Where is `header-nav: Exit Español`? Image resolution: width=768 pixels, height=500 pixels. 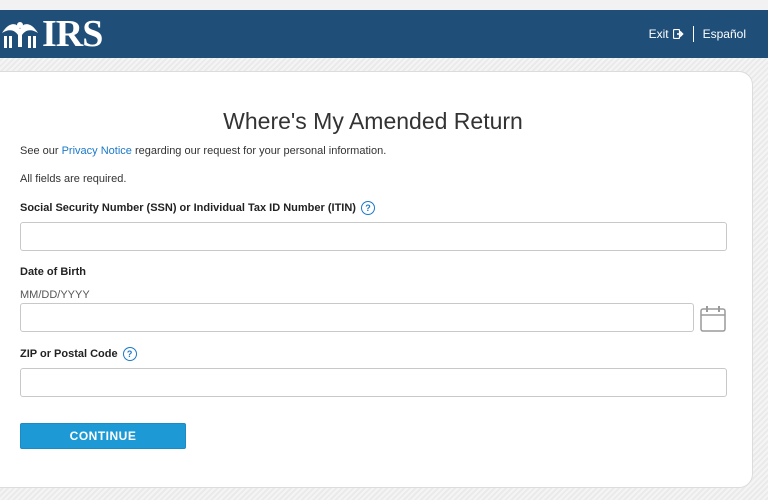 header-nav: Exit Español is located at coordinates (697, 34).